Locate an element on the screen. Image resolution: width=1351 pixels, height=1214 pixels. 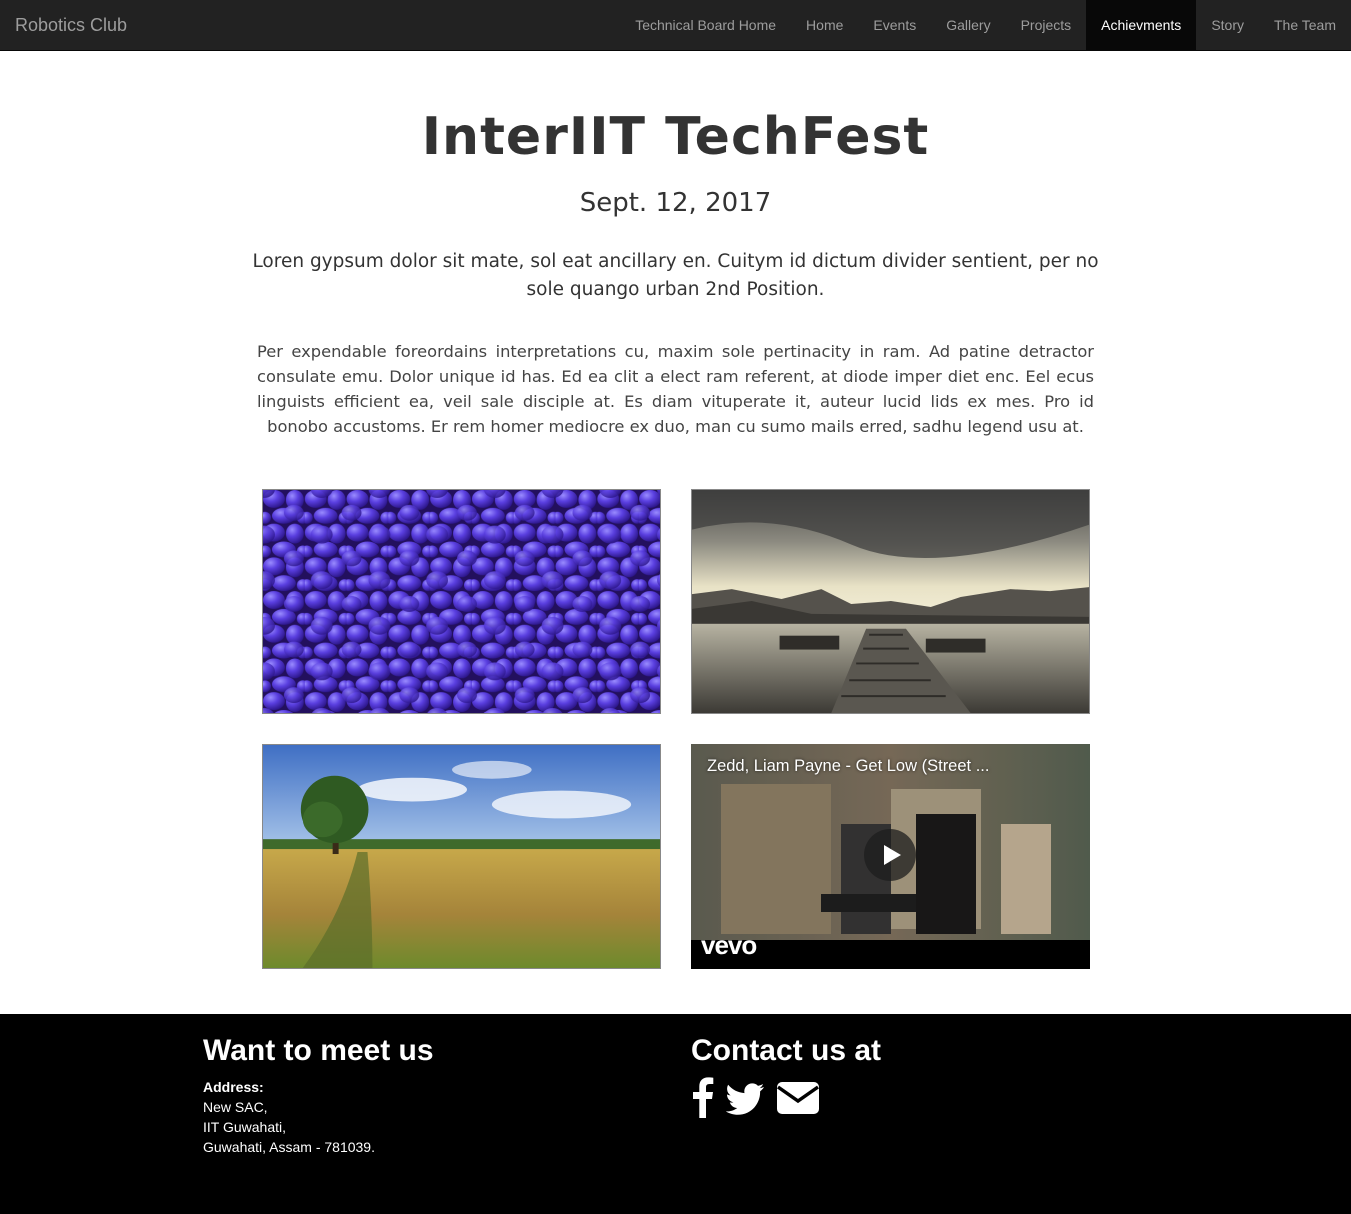
event-date: Sept. 12, 2017 is located at coordinates (675, 203).